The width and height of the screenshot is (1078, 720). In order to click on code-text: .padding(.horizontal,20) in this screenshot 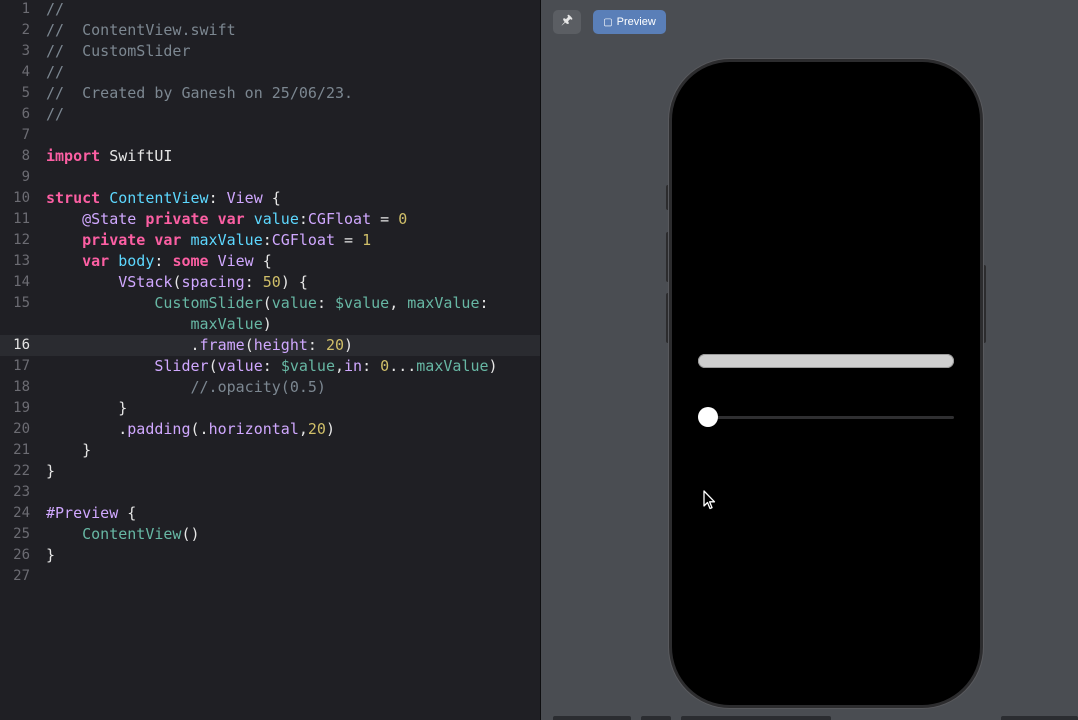, I will do `click(190, 429)`.